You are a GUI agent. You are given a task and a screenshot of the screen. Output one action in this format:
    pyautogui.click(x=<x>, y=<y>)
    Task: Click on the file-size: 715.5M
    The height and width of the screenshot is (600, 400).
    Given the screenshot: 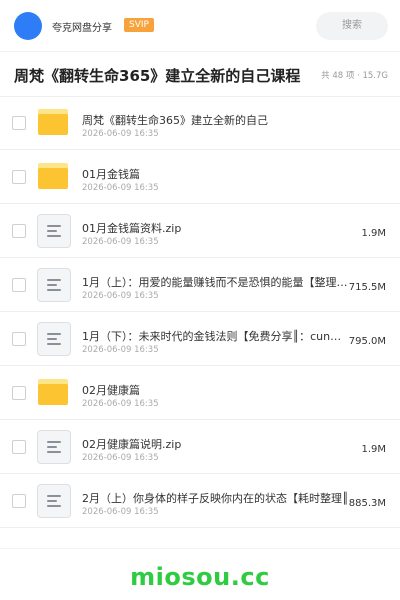 What is the action you would take?
    pyautogui.click(x=367, y=287)
    